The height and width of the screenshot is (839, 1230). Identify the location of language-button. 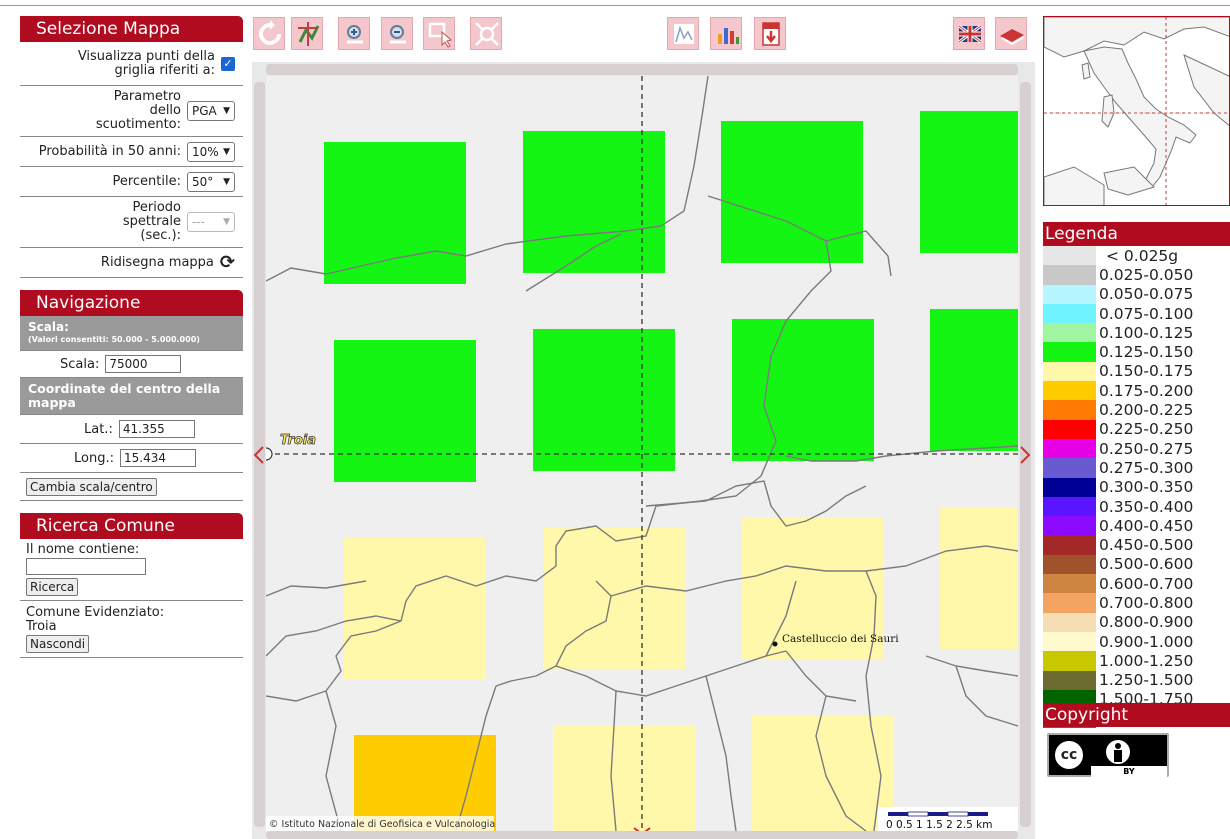
(969, 33).